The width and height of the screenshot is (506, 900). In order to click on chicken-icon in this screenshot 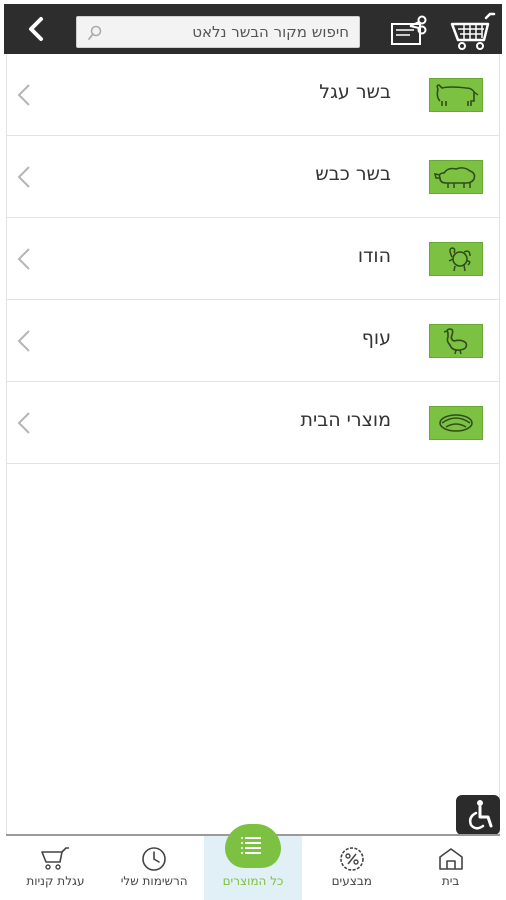, I will do `click(456, 341)`.